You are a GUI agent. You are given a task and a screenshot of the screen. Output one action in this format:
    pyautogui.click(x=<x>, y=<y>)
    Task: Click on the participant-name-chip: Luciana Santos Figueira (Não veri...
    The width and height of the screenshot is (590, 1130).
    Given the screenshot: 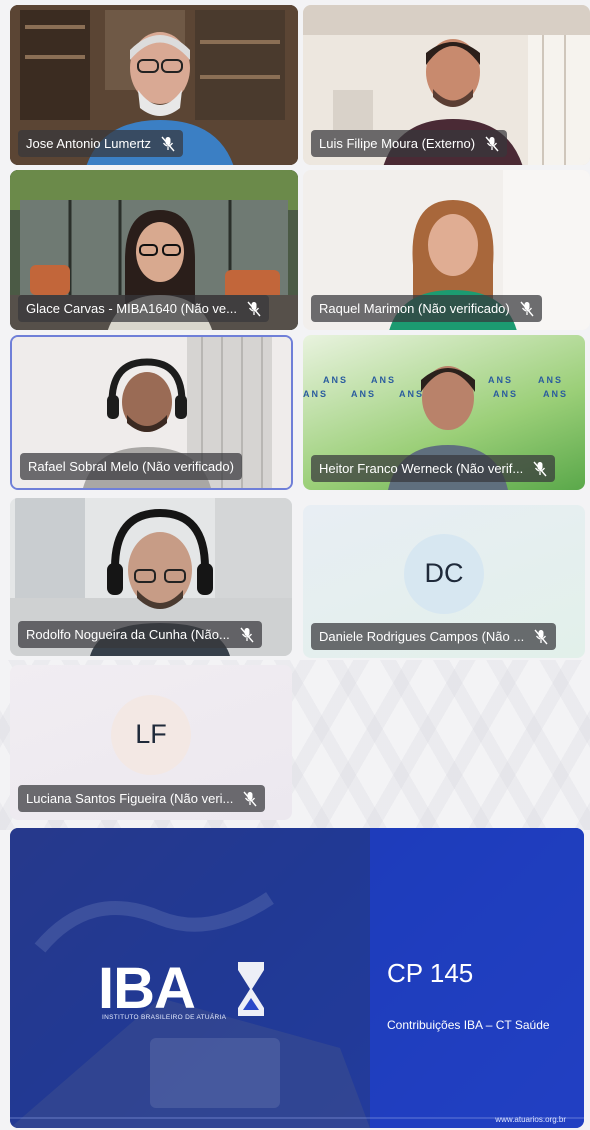 What is the action you would take?
    pyautogui.click(x=142, y=798)
    